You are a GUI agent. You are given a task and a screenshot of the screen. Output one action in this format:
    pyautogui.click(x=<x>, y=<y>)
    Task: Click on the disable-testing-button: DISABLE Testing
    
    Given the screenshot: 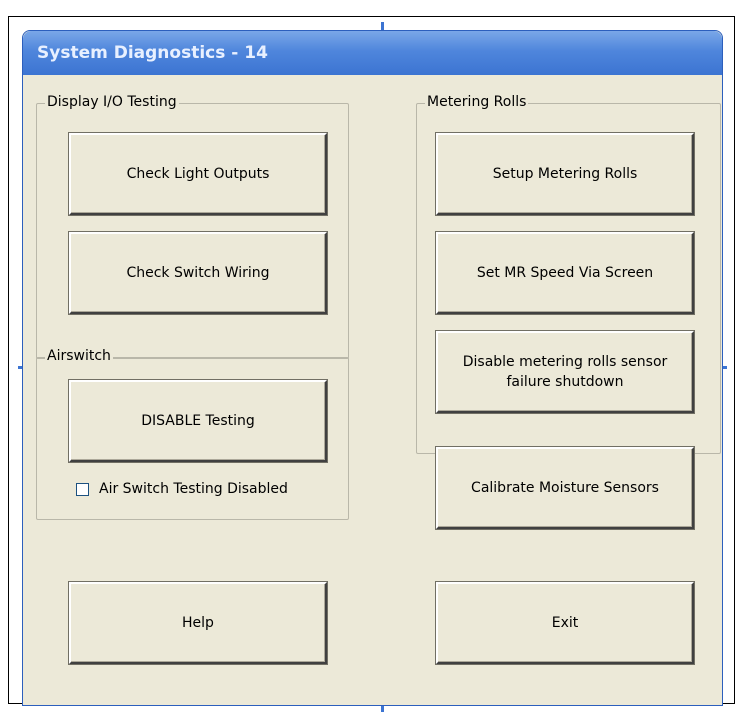 What is the action you would take?
    pyautogui.click(x=198, y=421)
    